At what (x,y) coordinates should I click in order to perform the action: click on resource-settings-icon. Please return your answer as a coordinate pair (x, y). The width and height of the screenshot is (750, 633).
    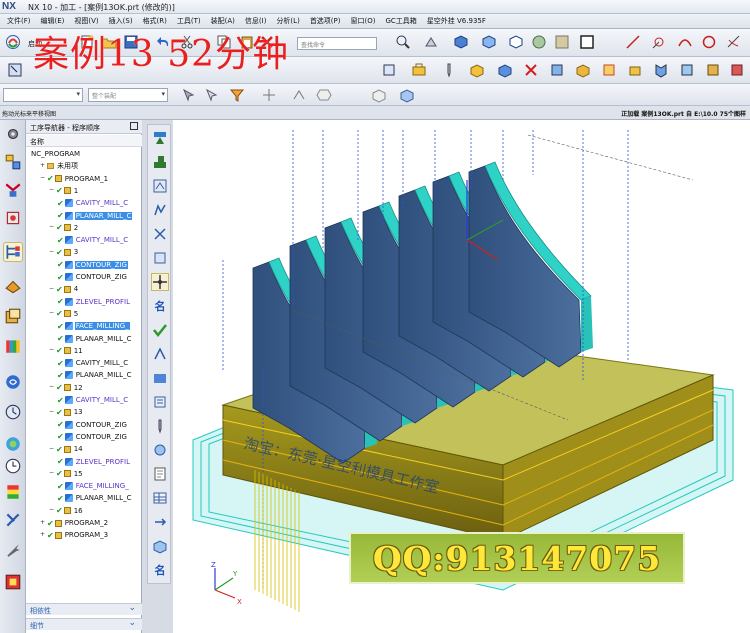
    Looking at the image, I should click on (13, 134).